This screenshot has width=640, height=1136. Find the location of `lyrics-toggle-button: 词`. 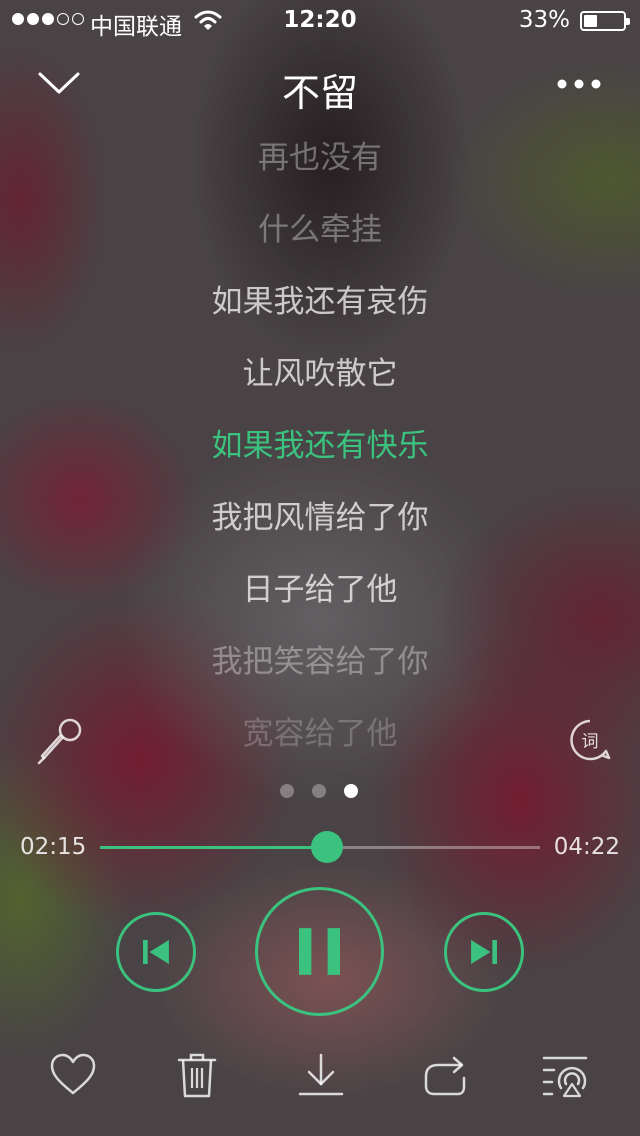

lyrics-toggle-button: 词 is located at coordinates (590, 740).